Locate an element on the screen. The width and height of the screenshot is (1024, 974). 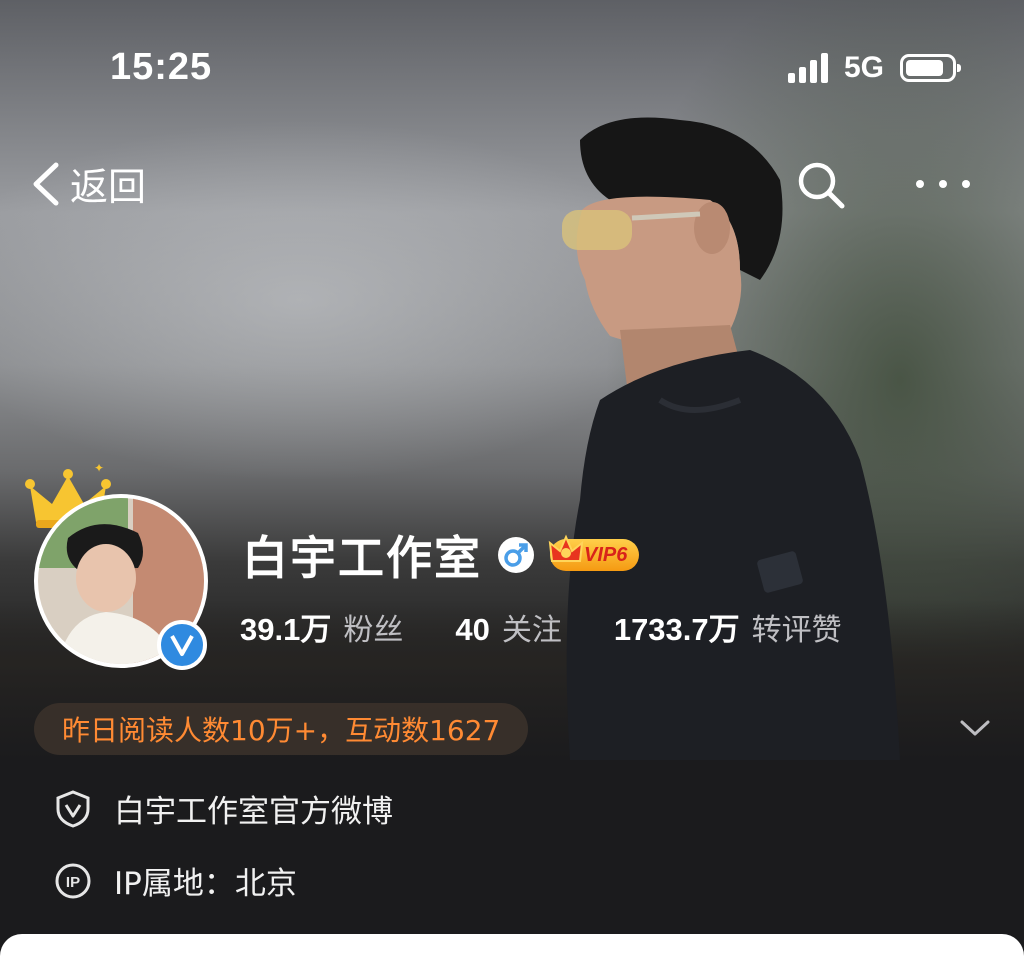
profile-name-row: 白宇工作室 VIP6 is located at coordinates (441, 555).